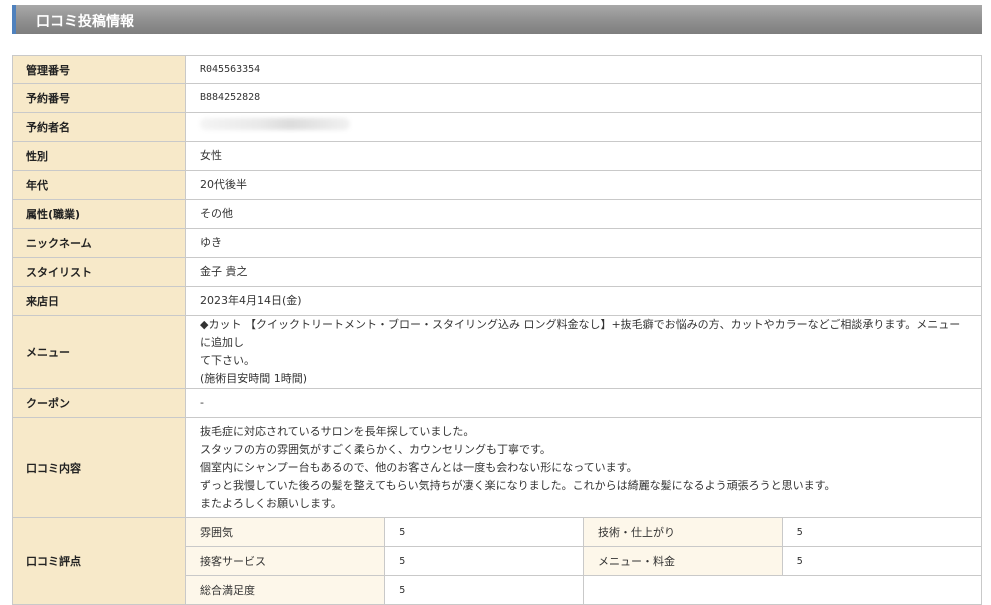 The height and width of the screenshot is (605, 991). Describe the element at coordinates (419, 467) in the screenshot. I see `review-line: 個室内にシャンプー台もあるので、他のお客さんとは一度も会わない形になっています。` at that location.